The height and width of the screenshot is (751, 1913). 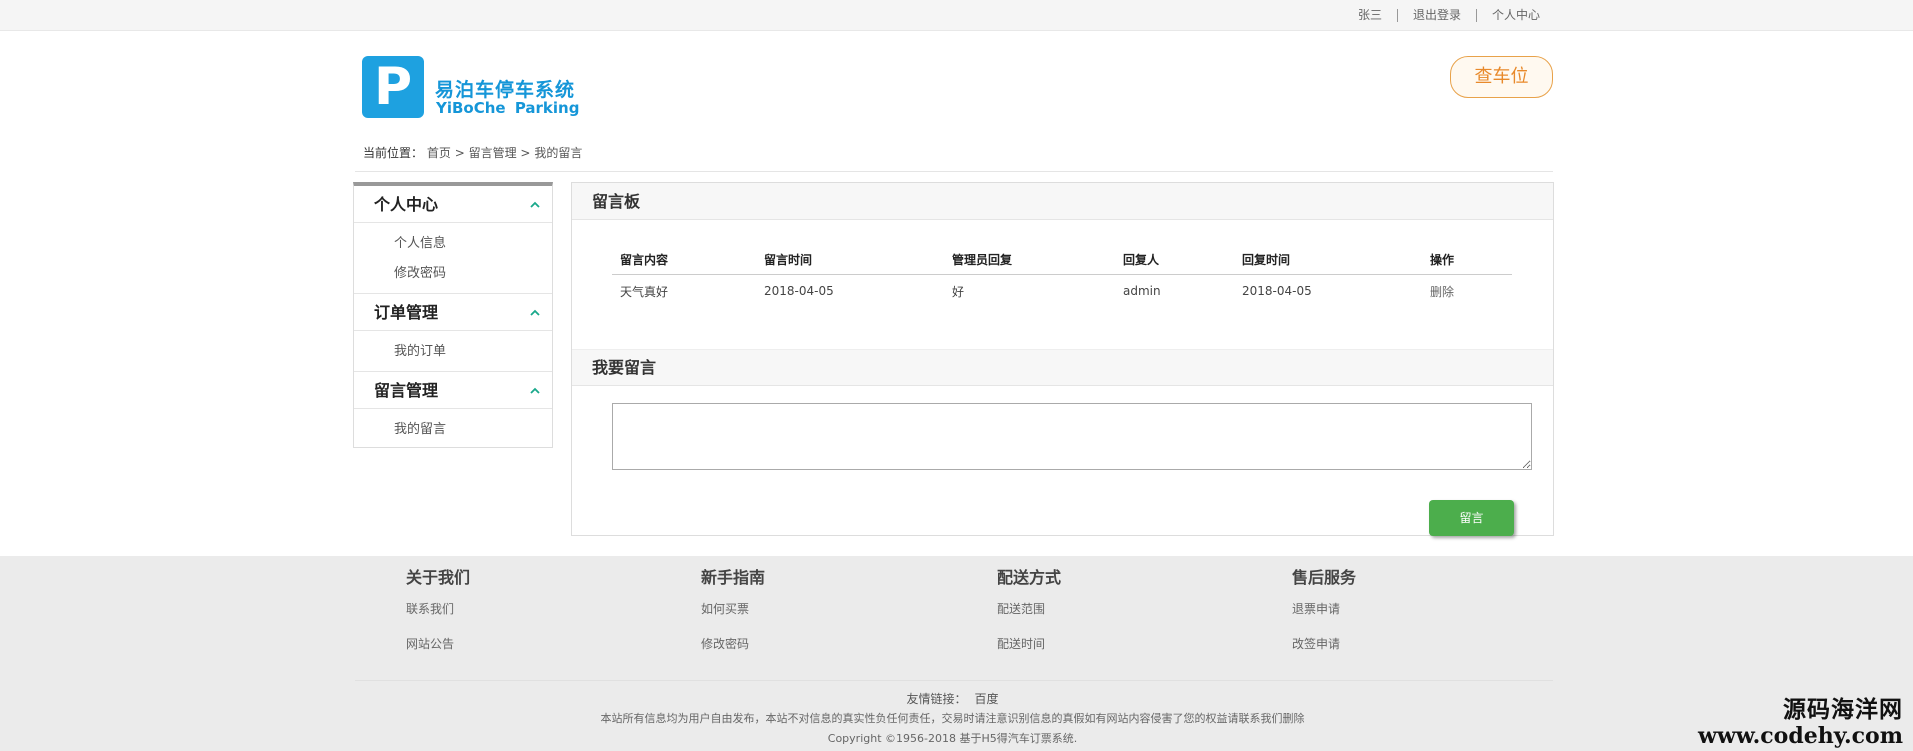 What do you see at coordinates (453, 204) in the screenshot?
I see `sidebar-group-title: 个人中心` at bounding box center [453, 204].